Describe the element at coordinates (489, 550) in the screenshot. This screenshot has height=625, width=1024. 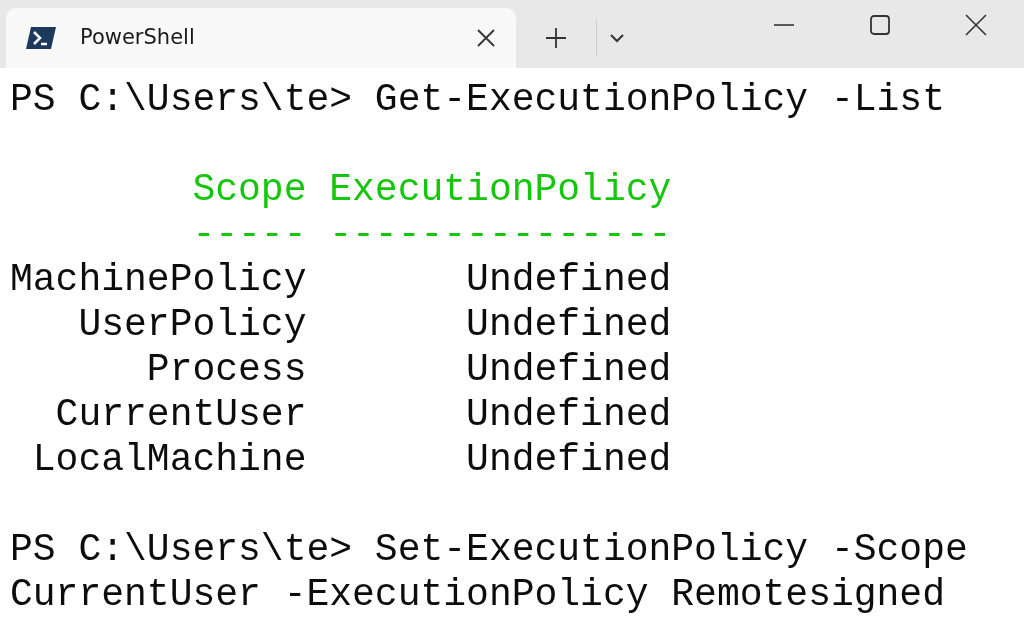
I see `terminal-line: PS C:\Users\te> Set-ExecutionPolicy -Scope` at that location.